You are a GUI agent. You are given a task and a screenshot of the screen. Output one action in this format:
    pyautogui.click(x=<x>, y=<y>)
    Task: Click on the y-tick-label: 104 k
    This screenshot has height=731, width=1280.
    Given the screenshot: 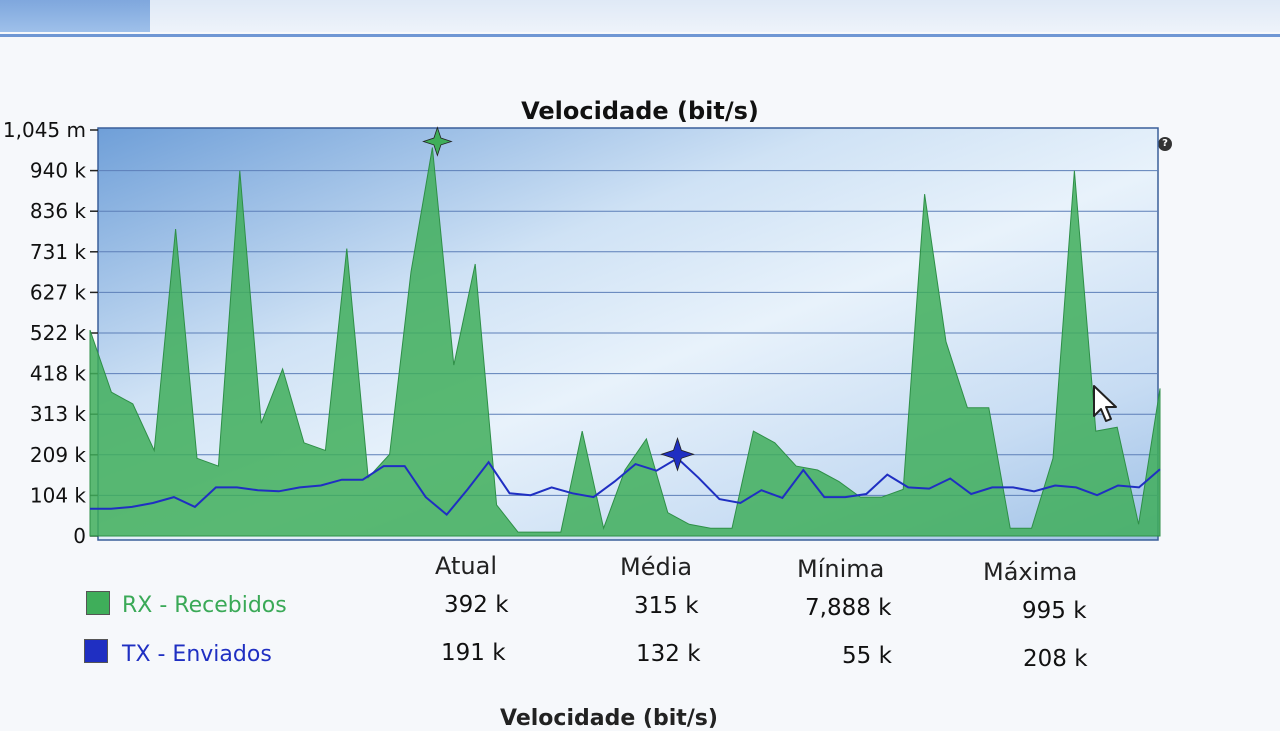 What is the action you would take?
    pyautogui.click(x=58, y=495)
    